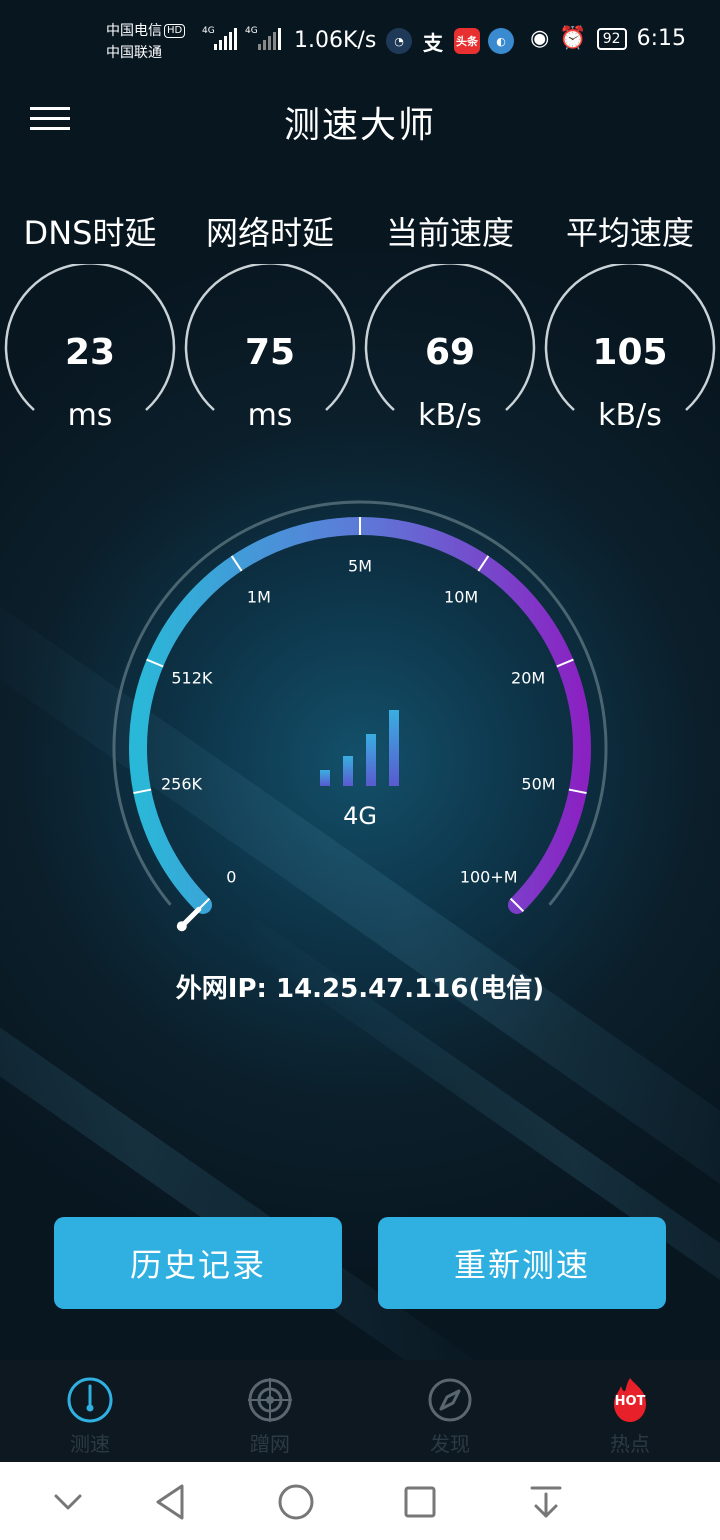 Image resolution: width=720 pixels, height=1540 pixels. What do you see at coordinates (270, 1444) in the screenshot?
I see `nav-label-wifi: 蹭网` at bounding box center [270, 1444].